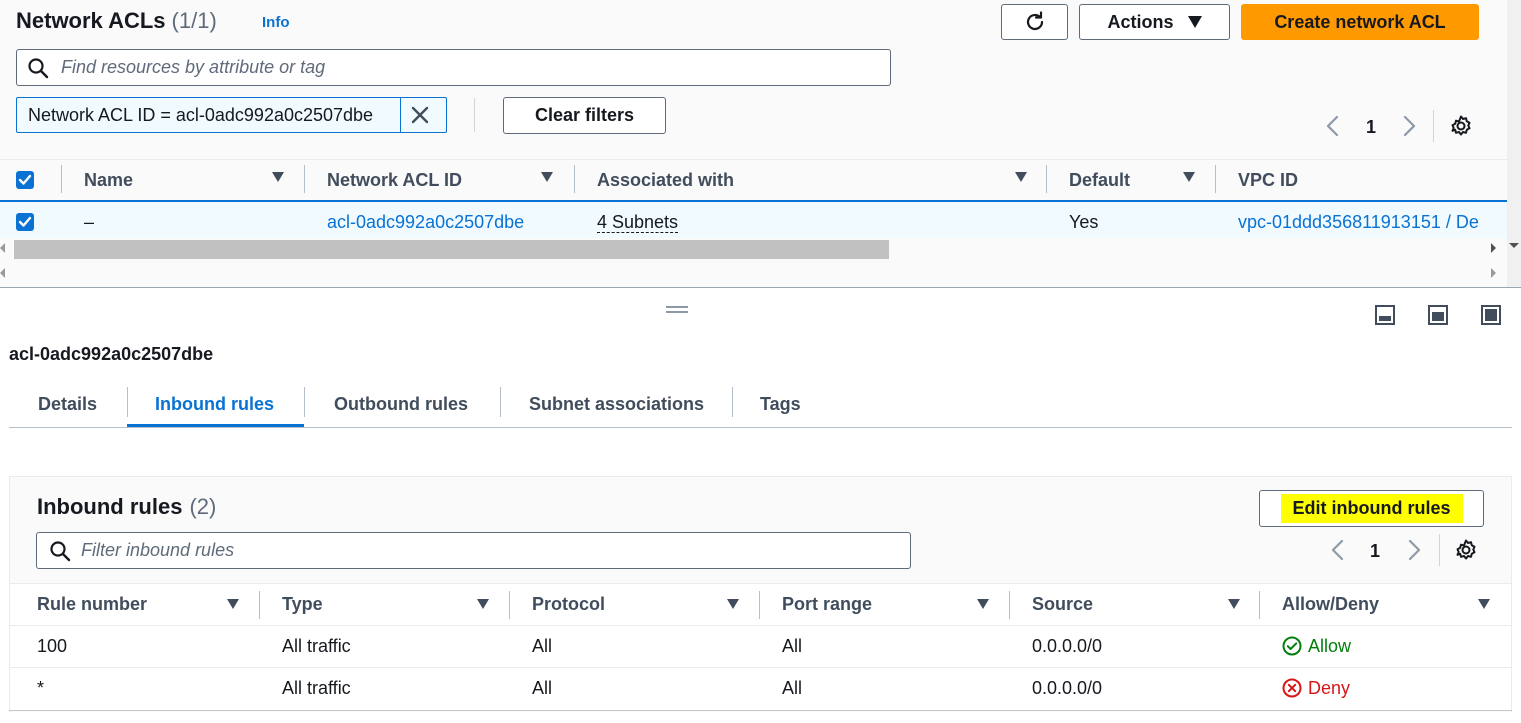 The image size is (1521, 723). I want to click on clear-filters-button: Clear filters, so click(584, 115).